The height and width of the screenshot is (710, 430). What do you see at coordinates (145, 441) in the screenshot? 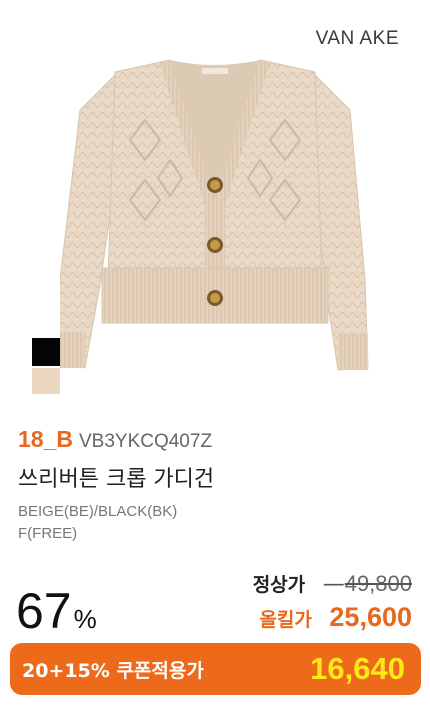
I see `product-code: VB3YKCQ407Z` at bounding box center [145, 441].